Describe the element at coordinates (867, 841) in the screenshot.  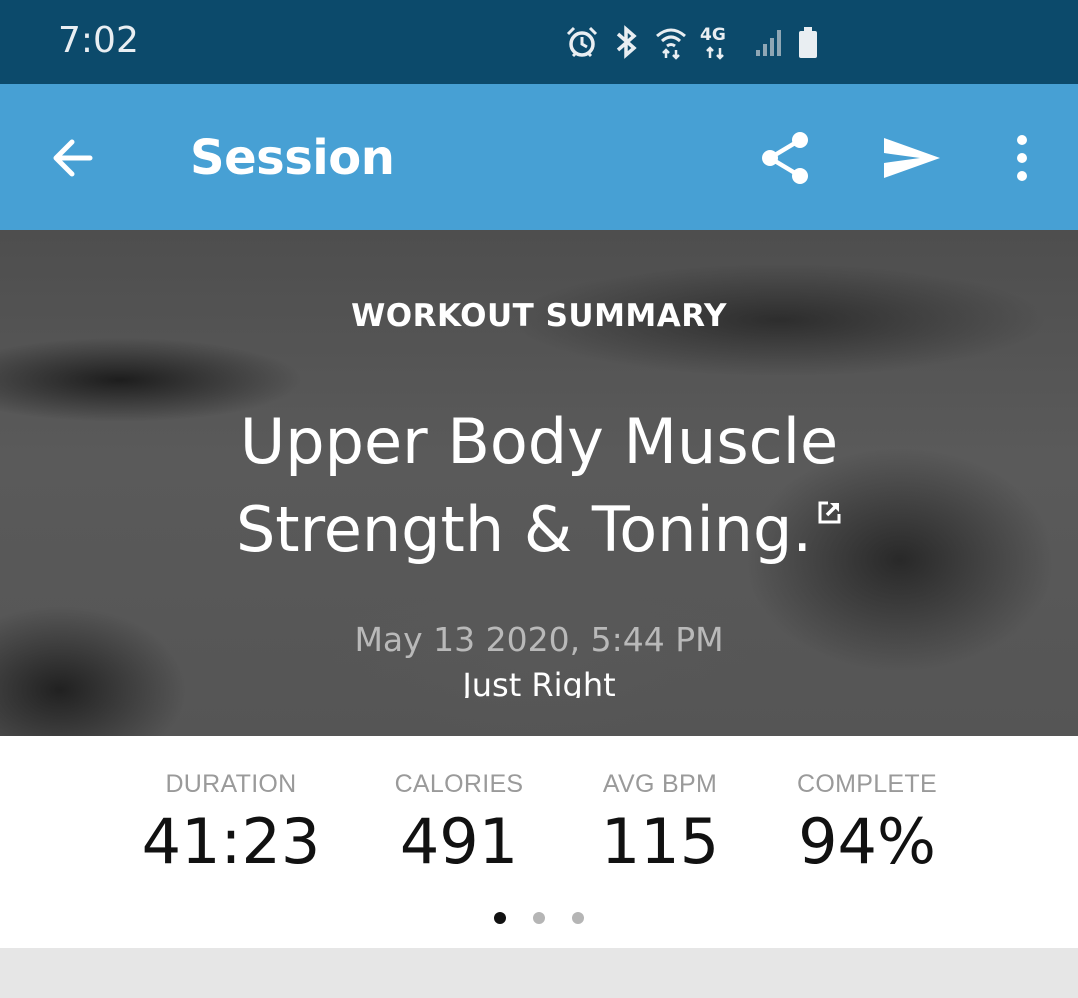
I see `stat-value: 94%` at that location.